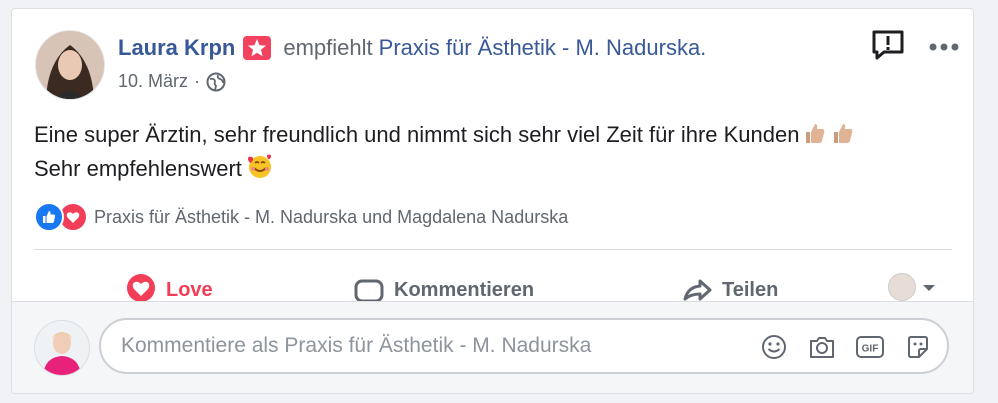 The height and width of the screenshot is (403, 998). I want to click on recommendation-star-icon, so click(257, 48).